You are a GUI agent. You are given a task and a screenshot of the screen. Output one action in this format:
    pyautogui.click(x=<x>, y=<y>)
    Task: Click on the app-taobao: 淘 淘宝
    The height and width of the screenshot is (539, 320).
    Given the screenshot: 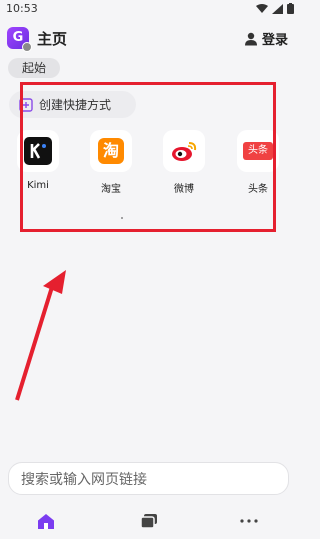 What is the action you would take?
    pyautogui.click(x=111, y=162)
    